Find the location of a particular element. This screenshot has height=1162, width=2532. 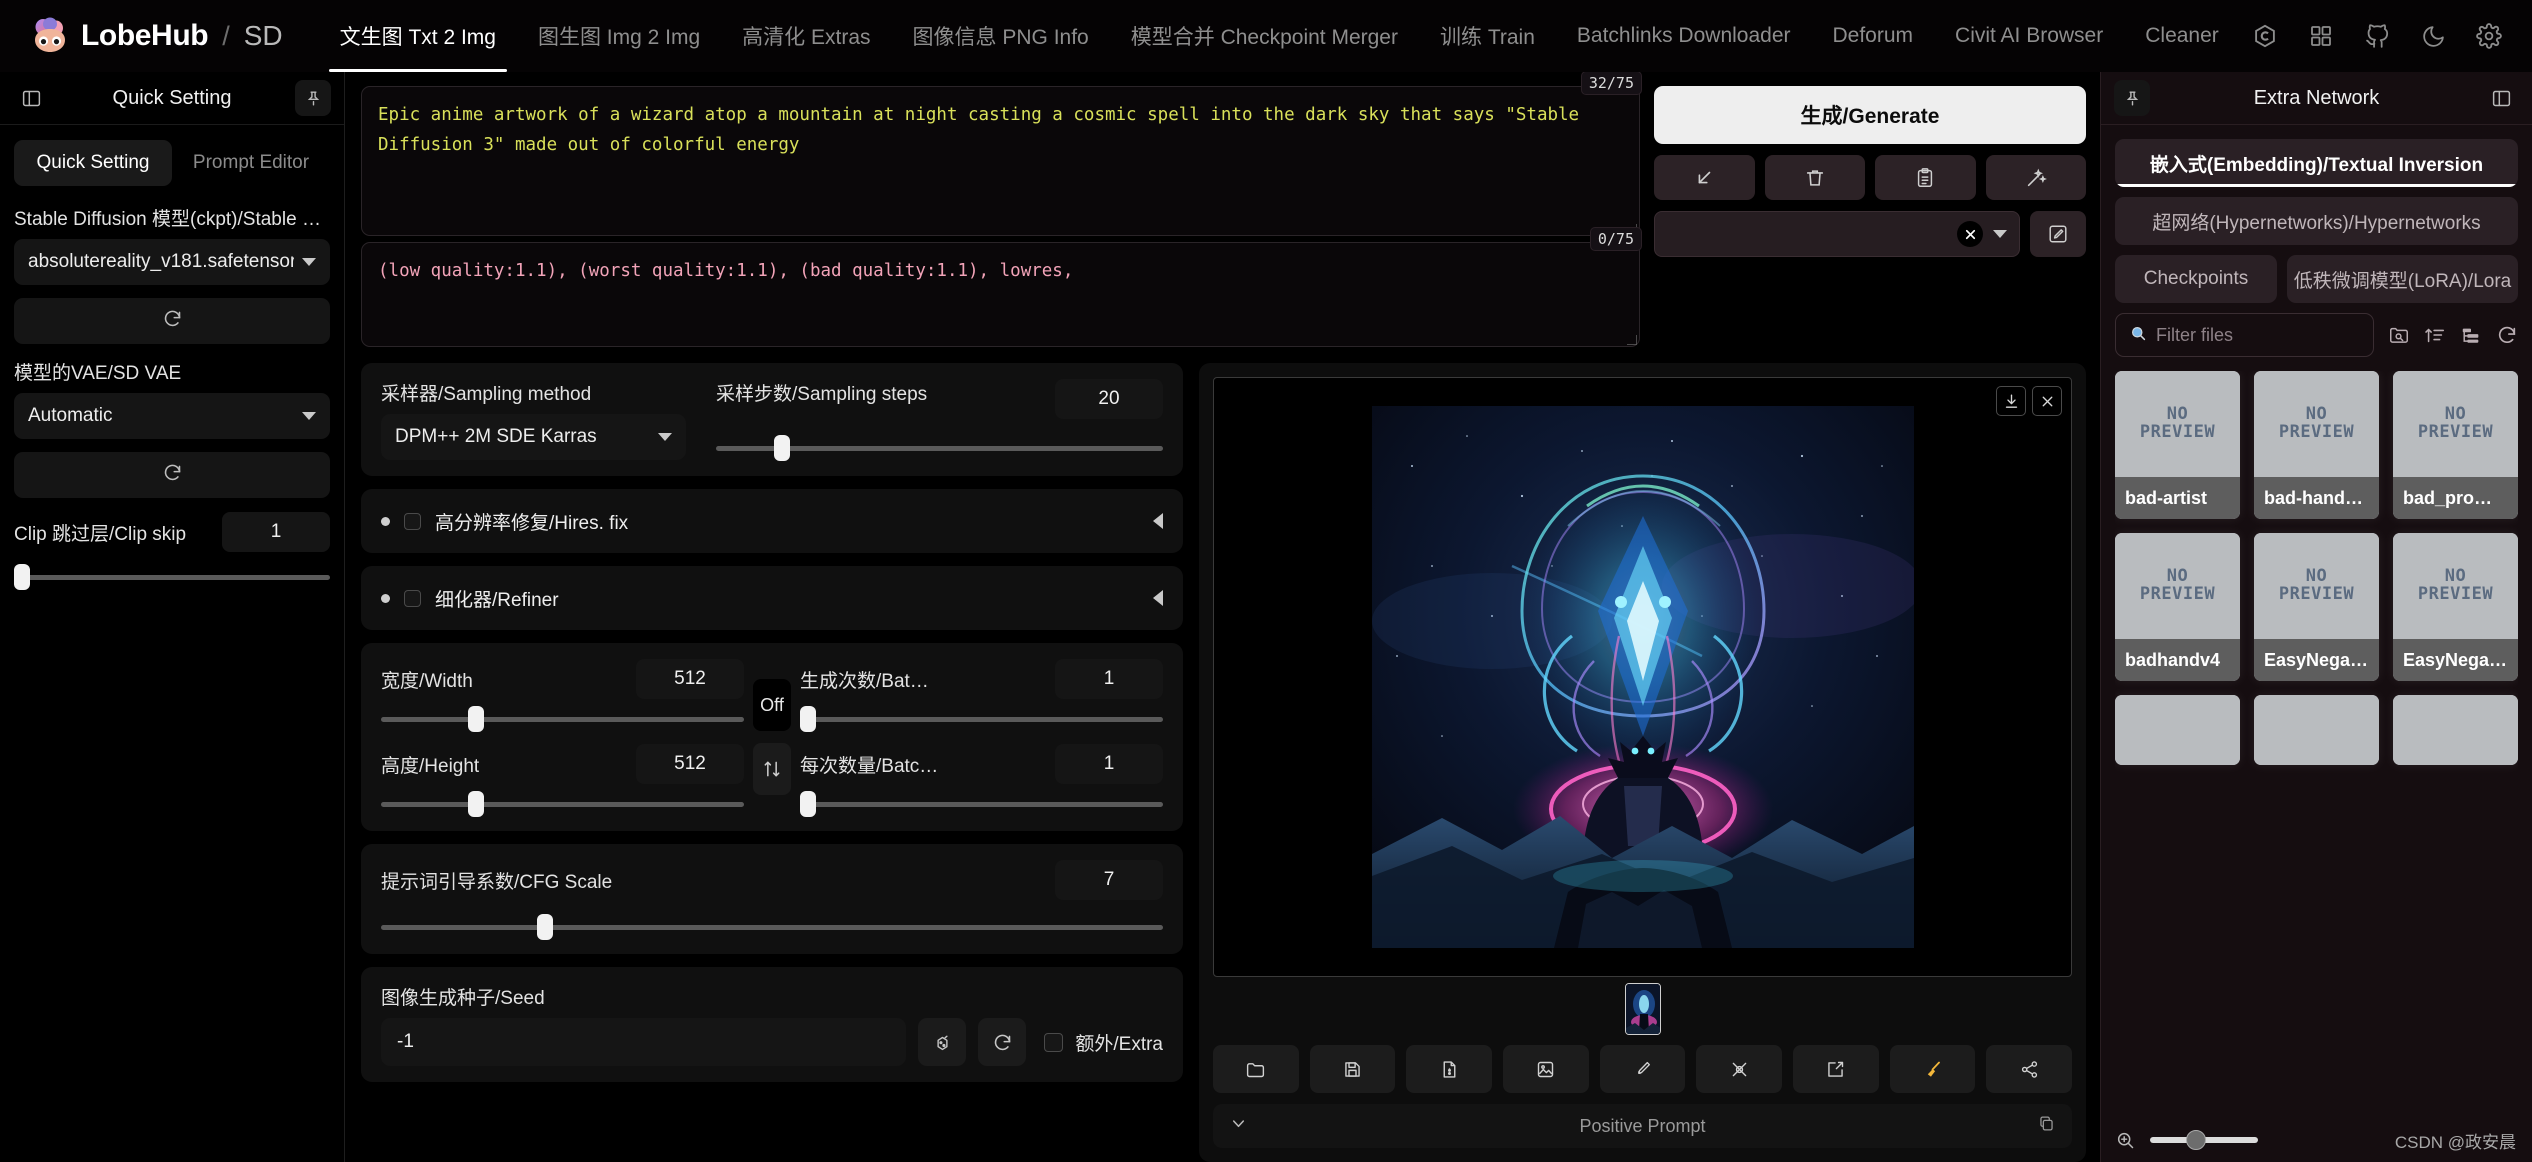

tree-view-icon is located at coordinates (2471, 335).